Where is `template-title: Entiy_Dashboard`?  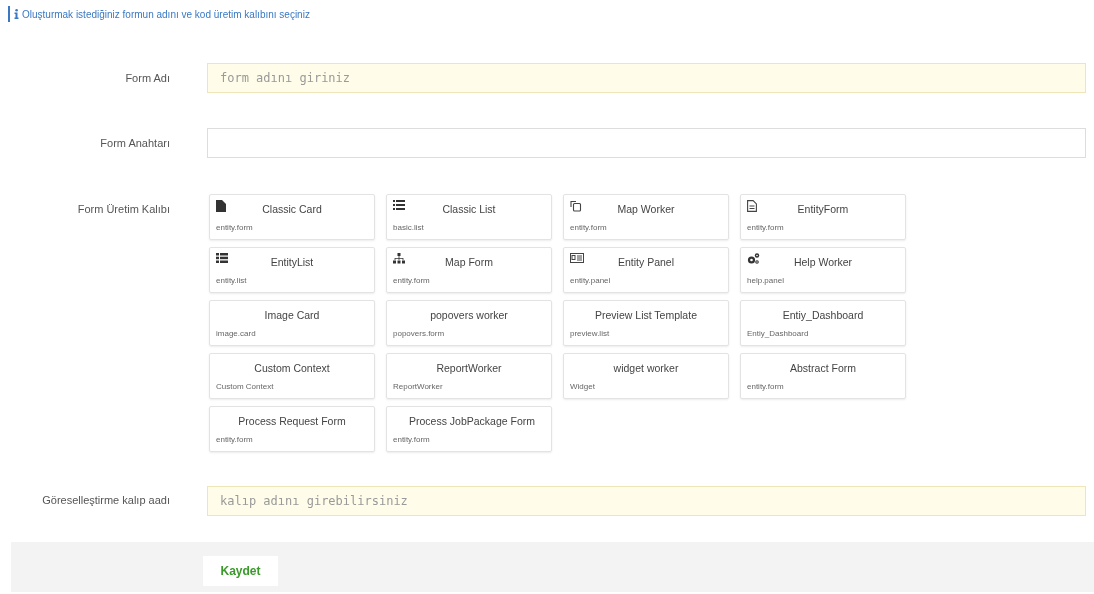 template-title: Entiy_Dashboard is located at coordinates (823, 315).